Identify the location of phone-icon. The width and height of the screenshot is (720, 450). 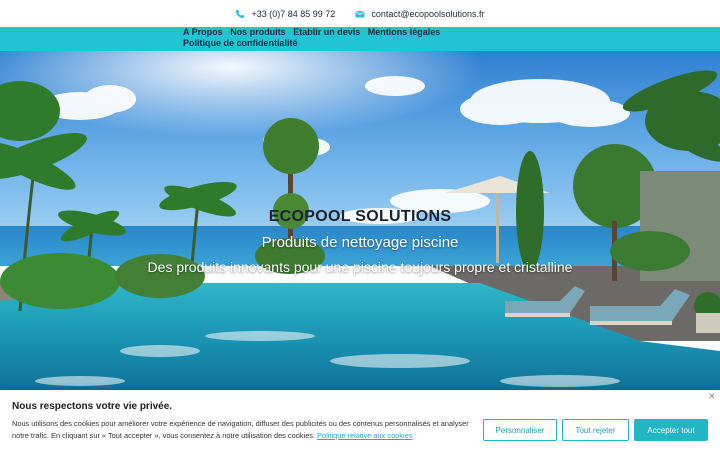
(240, 13).